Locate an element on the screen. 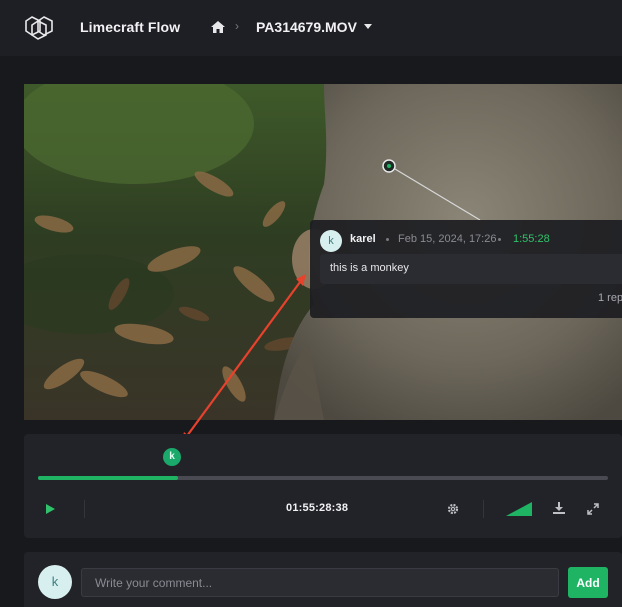 This screenshot has width=622, height=607. play-icon is located at coordinates (50, 509).